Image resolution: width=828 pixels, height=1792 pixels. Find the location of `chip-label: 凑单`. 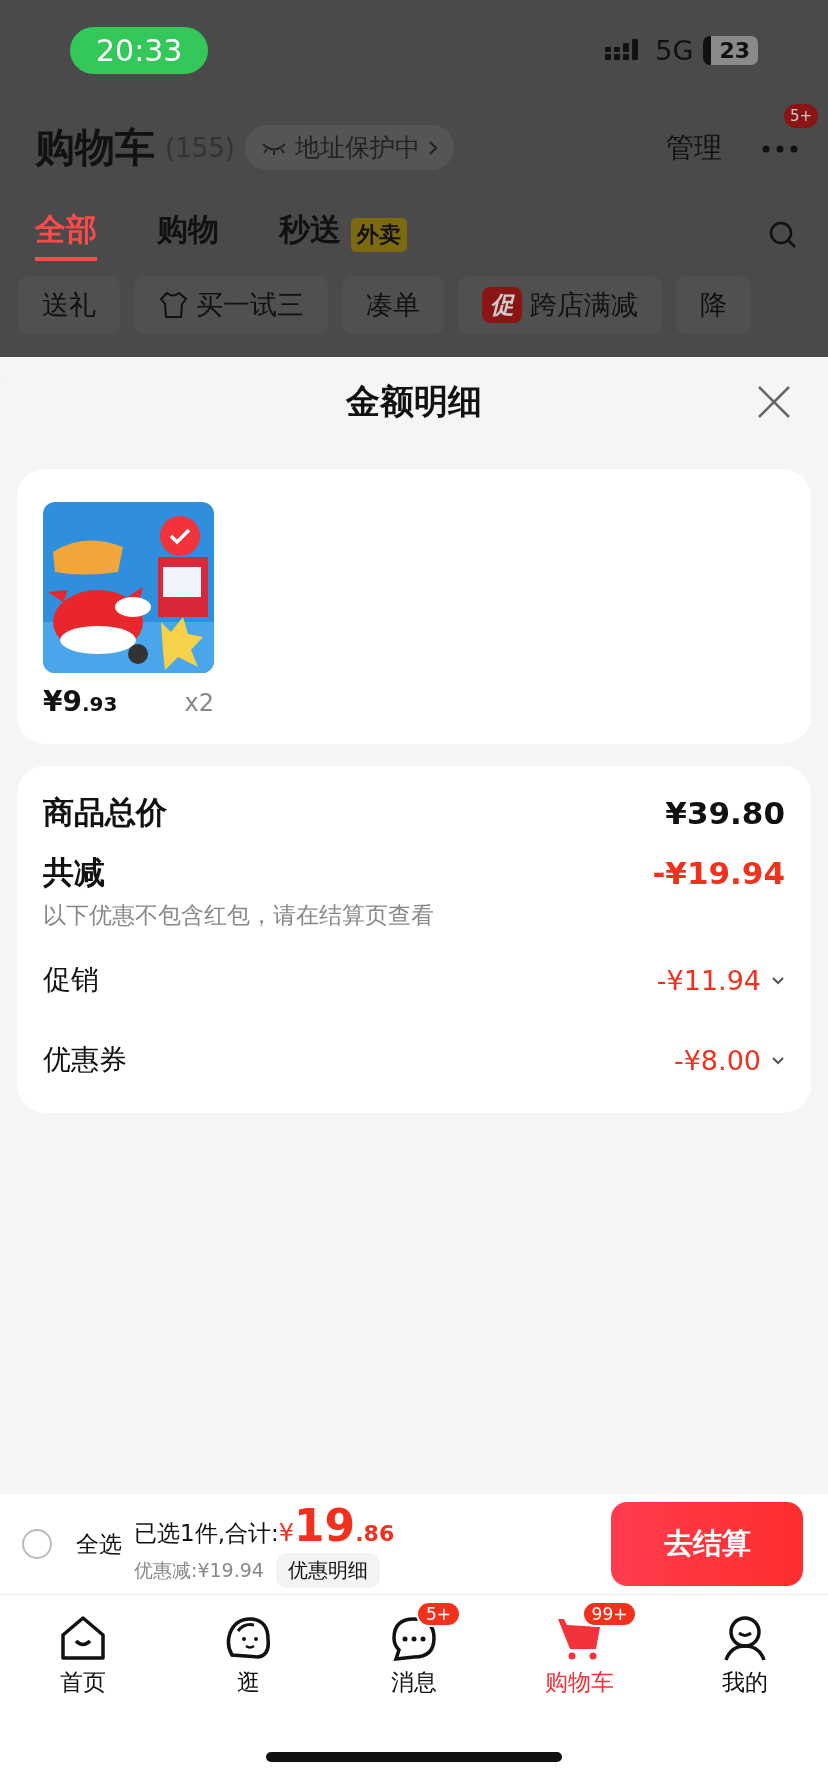

chip-label: 凑单 is located at coordinates (393, 305).